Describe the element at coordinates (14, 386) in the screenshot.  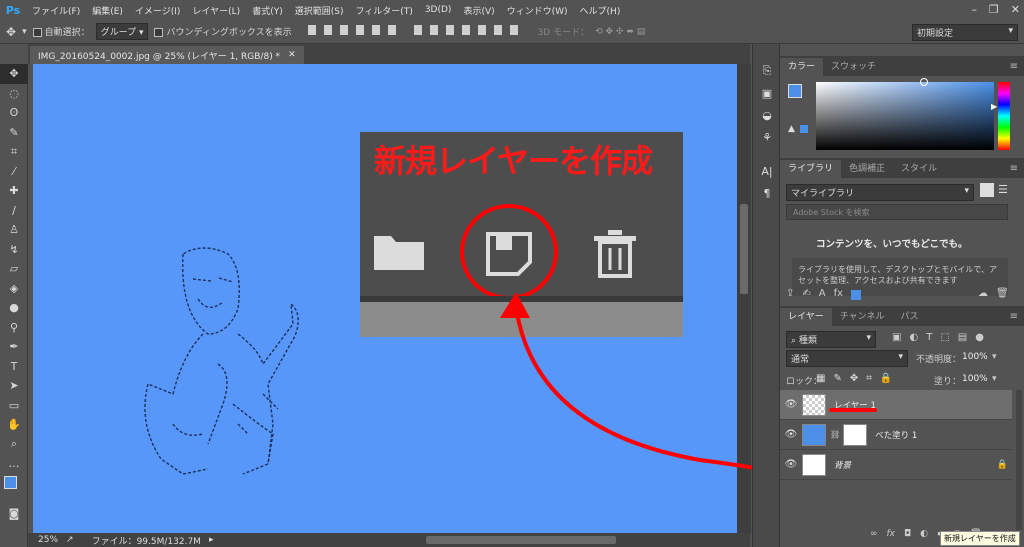
I see `path-select-tool-icon: ➤` at that location.